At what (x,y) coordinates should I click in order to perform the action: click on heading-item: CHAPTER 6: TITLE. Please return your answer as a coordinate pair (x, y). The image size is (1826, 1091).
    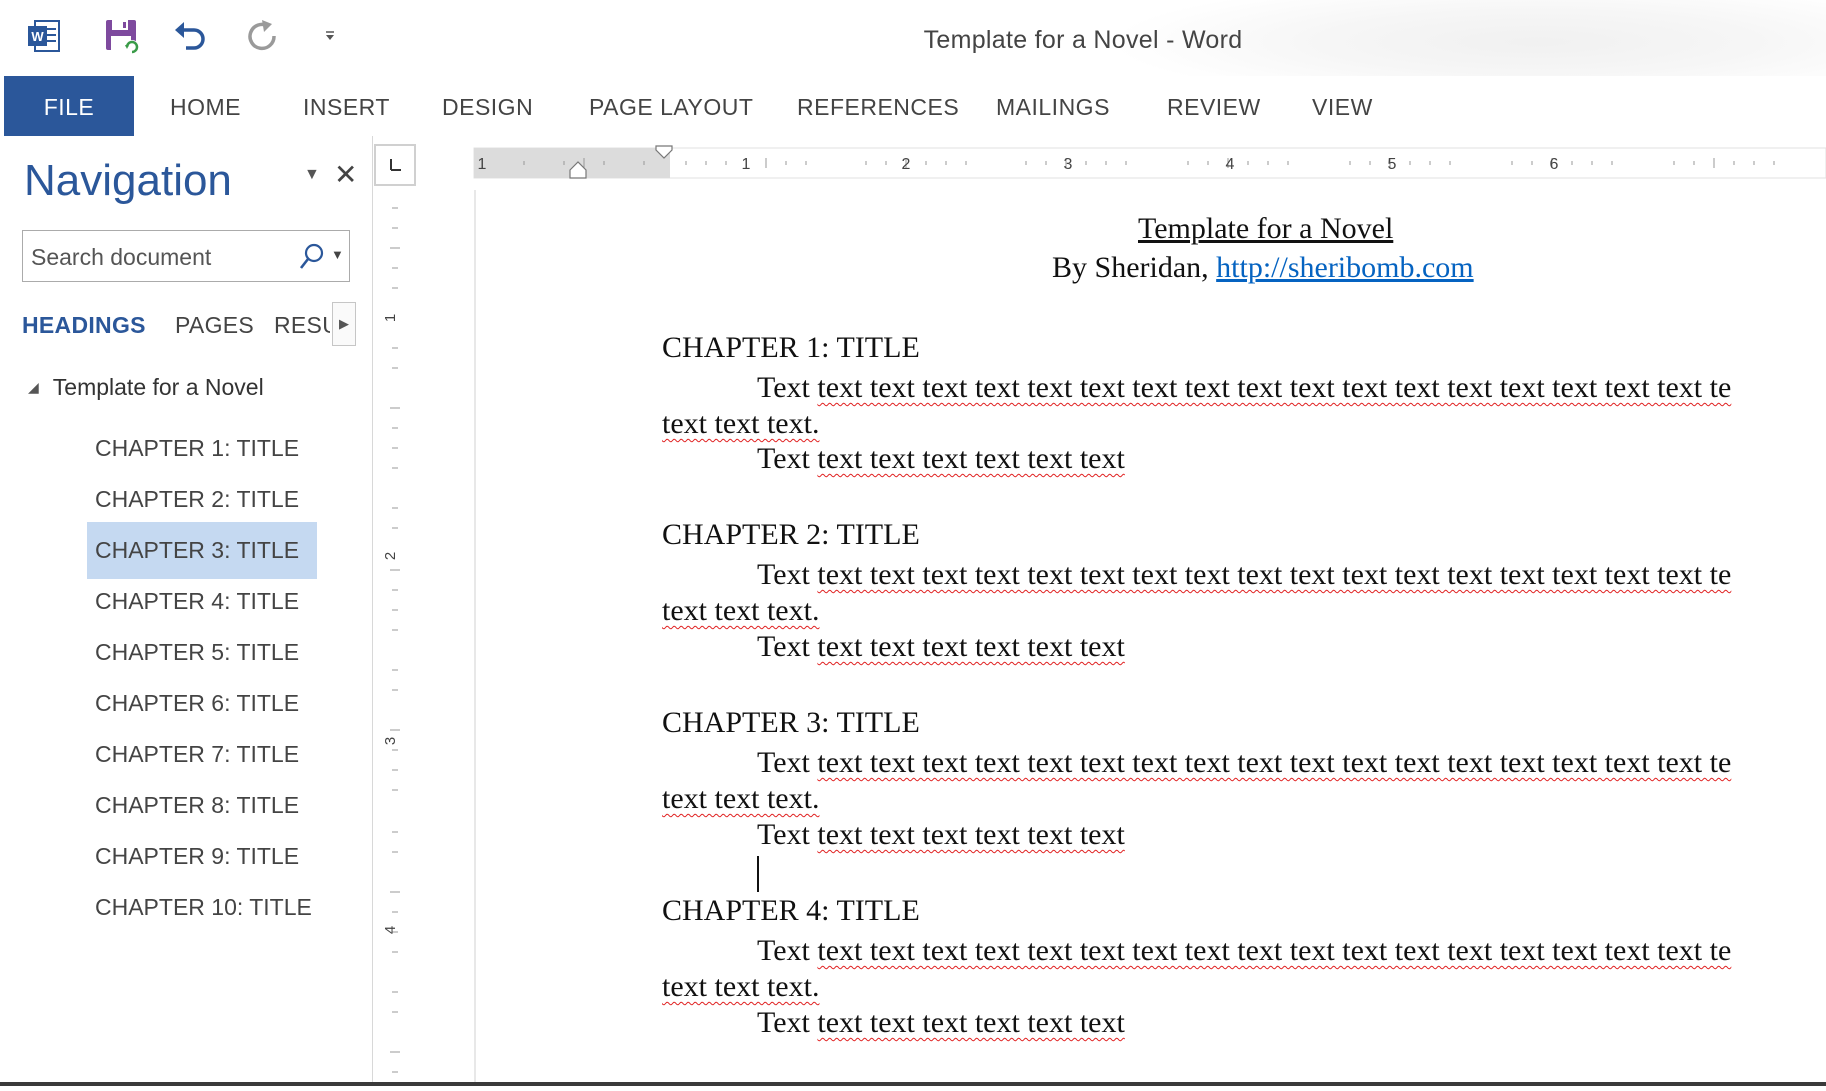
    Looking at the image, I should click on (202, 703).